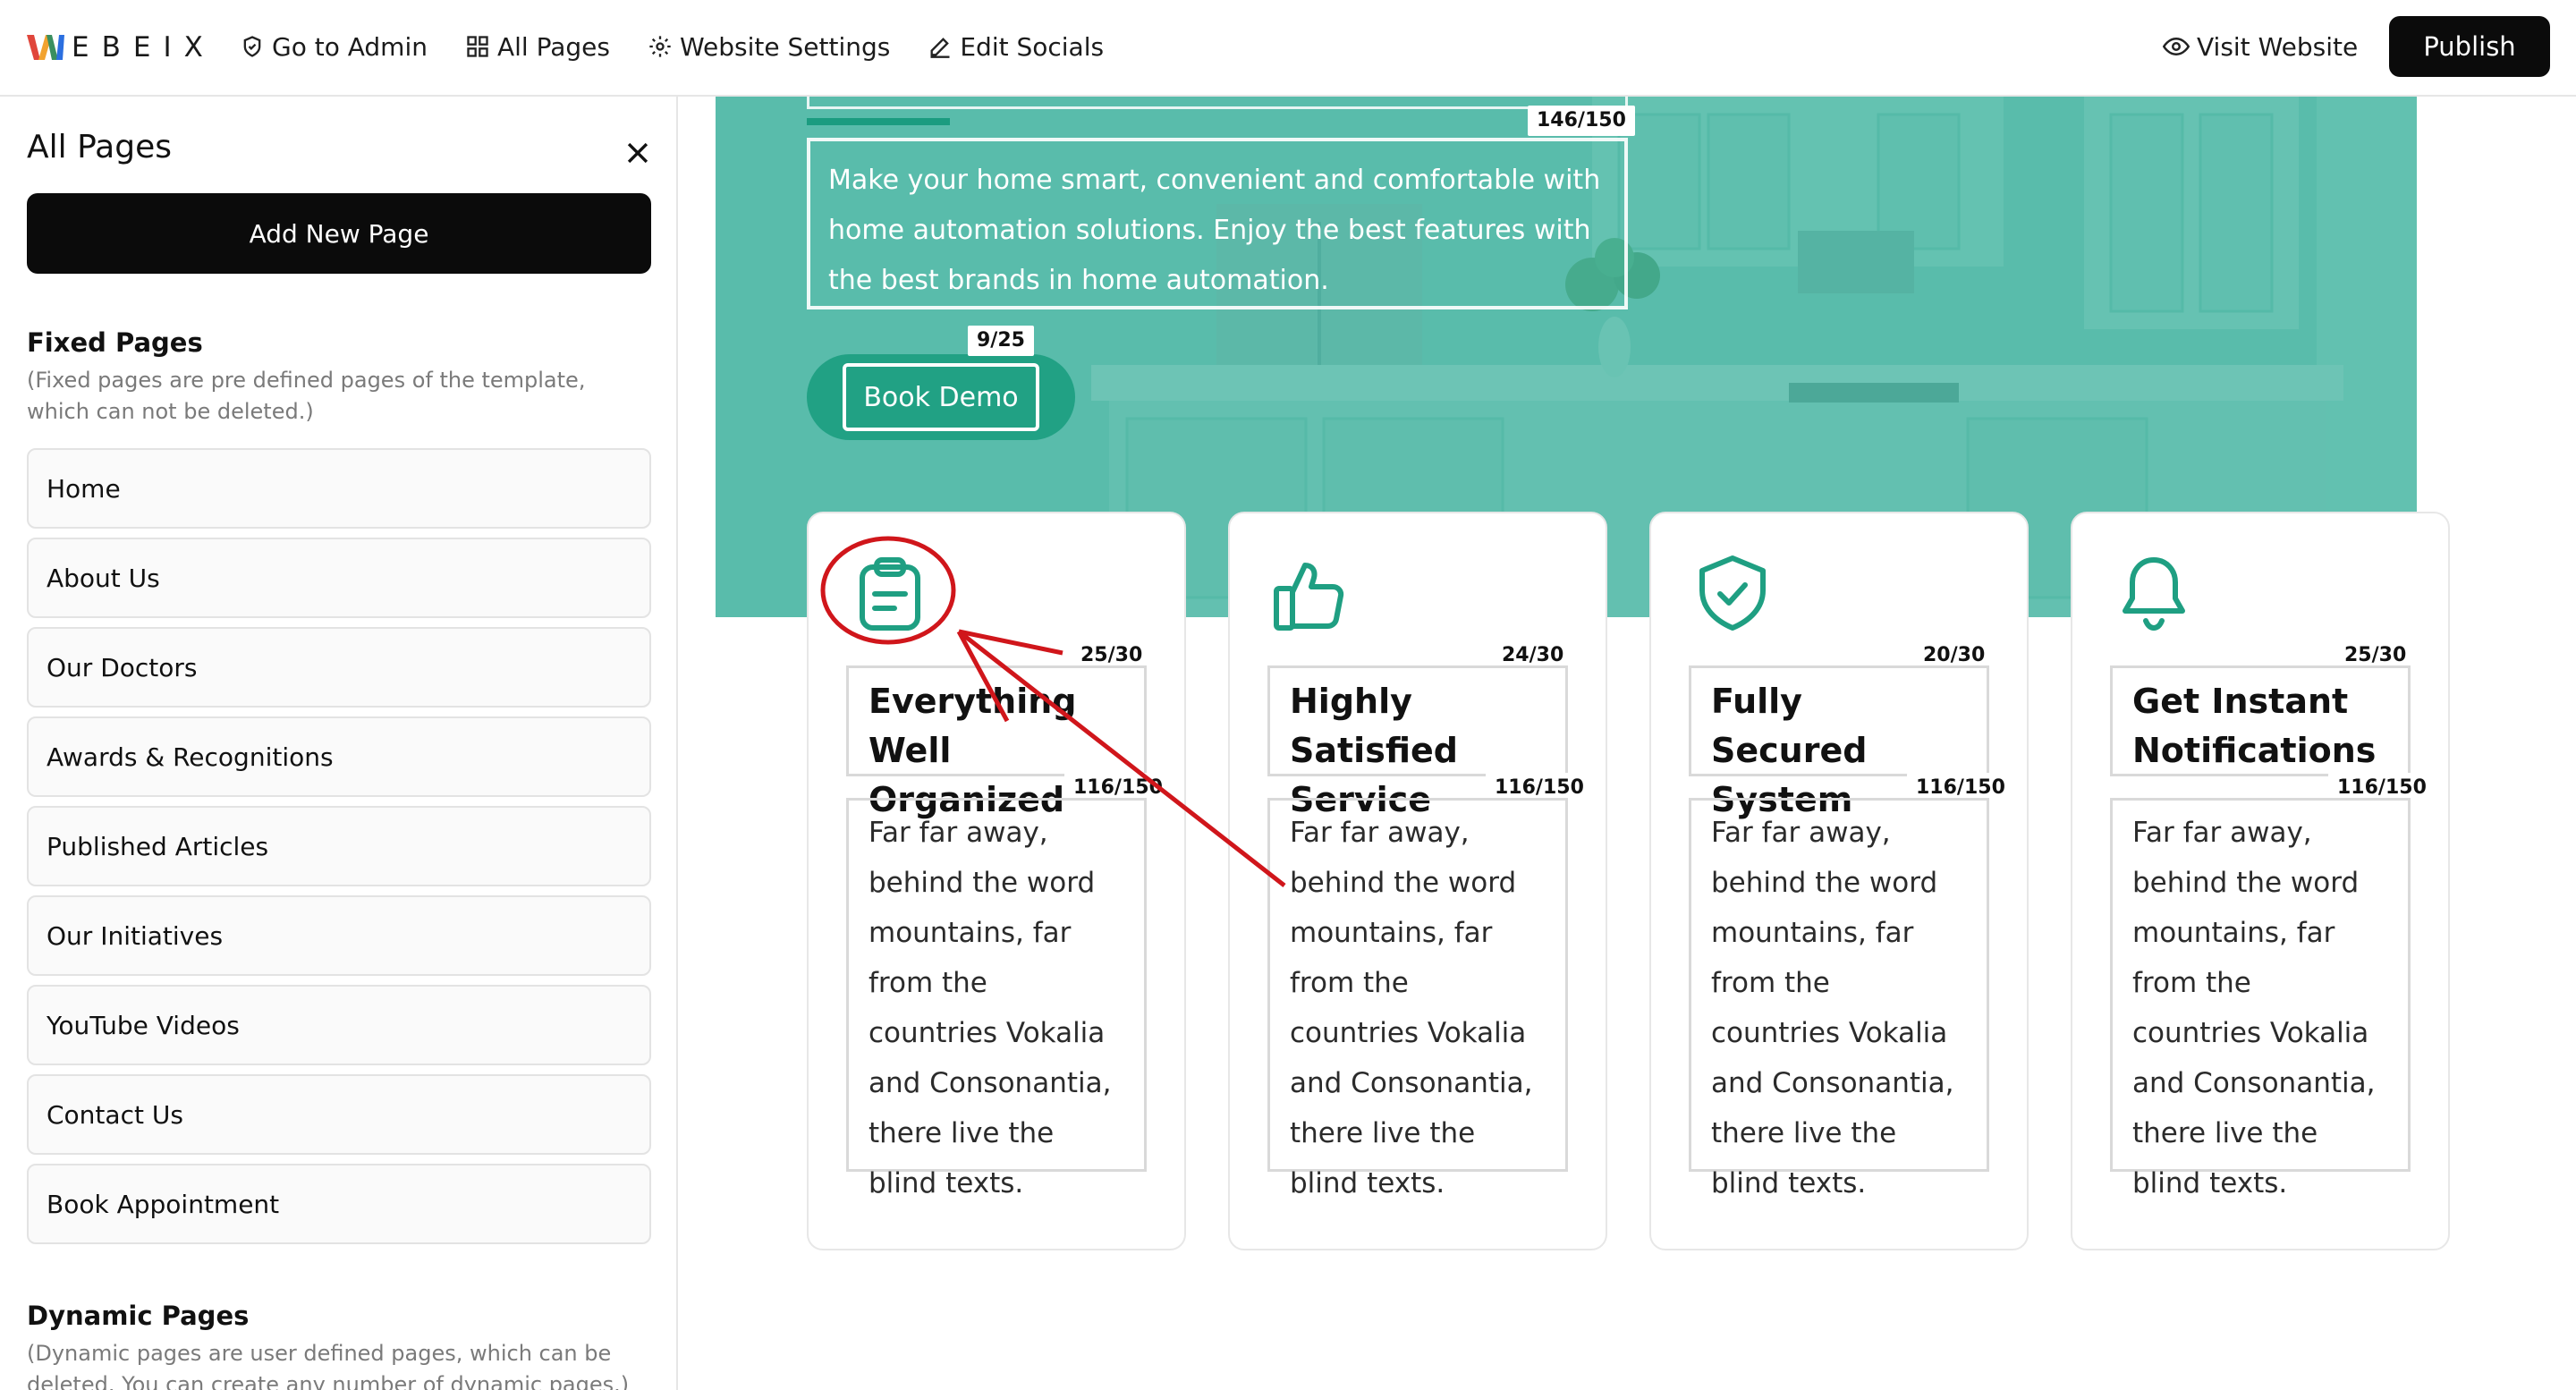  Describe the element at coordinates (115, 342) in the screenshot. I see `fixed-pages-title: Fixed Pages` at that location.